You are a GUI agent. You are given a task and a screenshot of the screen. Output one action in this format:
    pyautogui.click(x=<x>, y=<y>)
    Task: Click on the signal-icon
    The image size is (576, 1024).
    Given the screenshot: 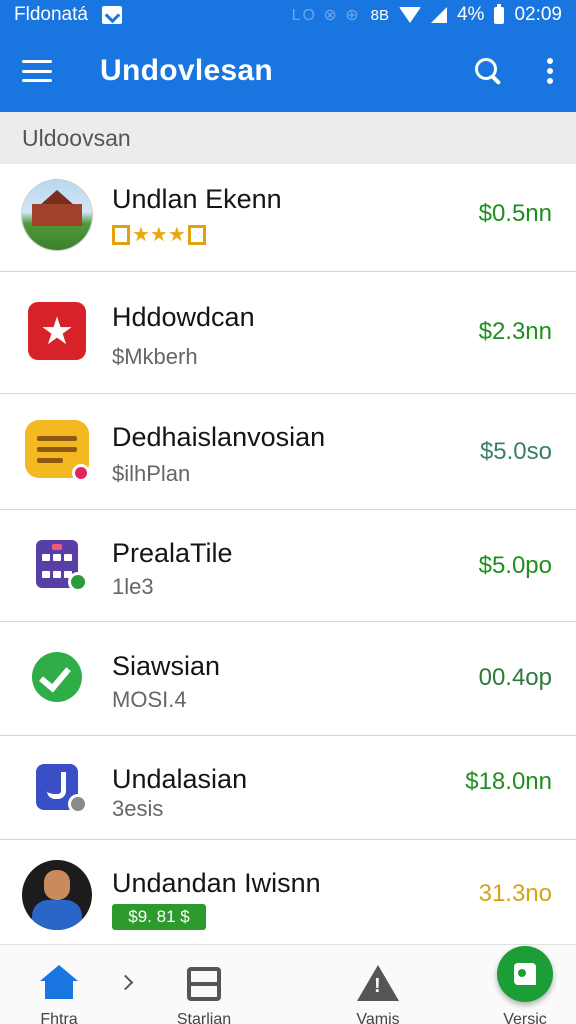 What is the action you would take?
    pyautogui.click(x=438, y=15)
    